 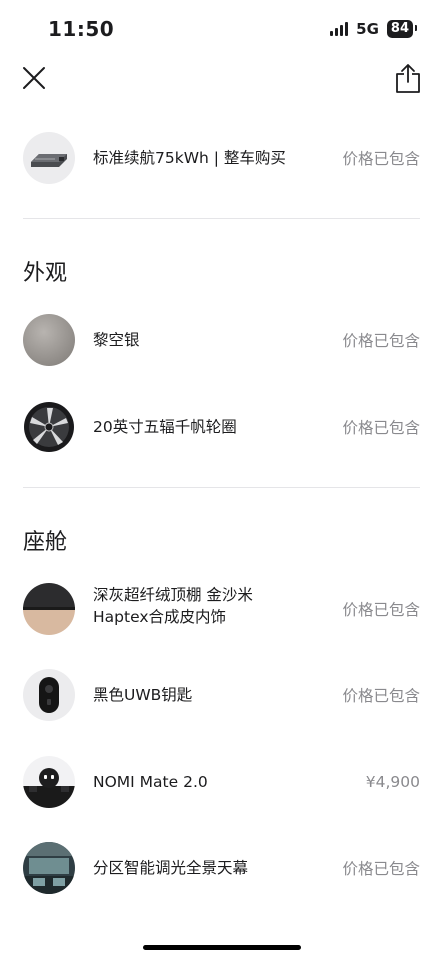 What do you see at coordinates (339, 29) in the screenshot?
I see `signal-icon` at bounding box center [339, 29].